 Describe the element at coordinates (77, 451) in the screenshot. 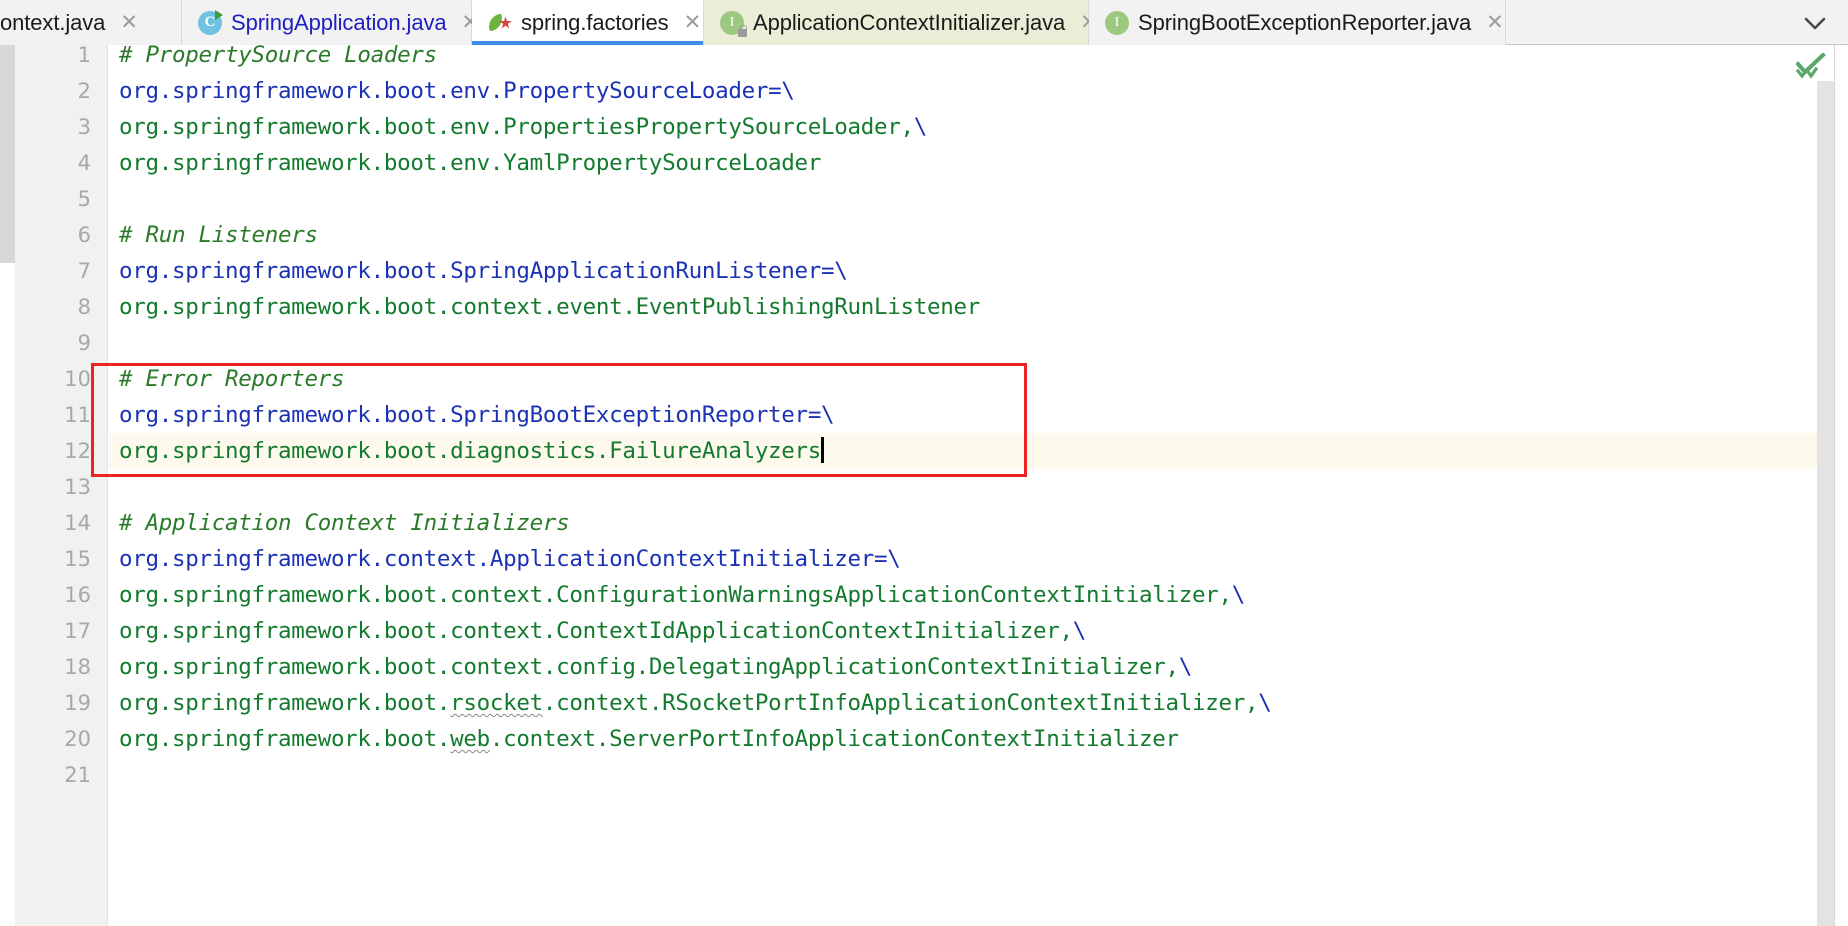

I see `line-number: 12` at that location.